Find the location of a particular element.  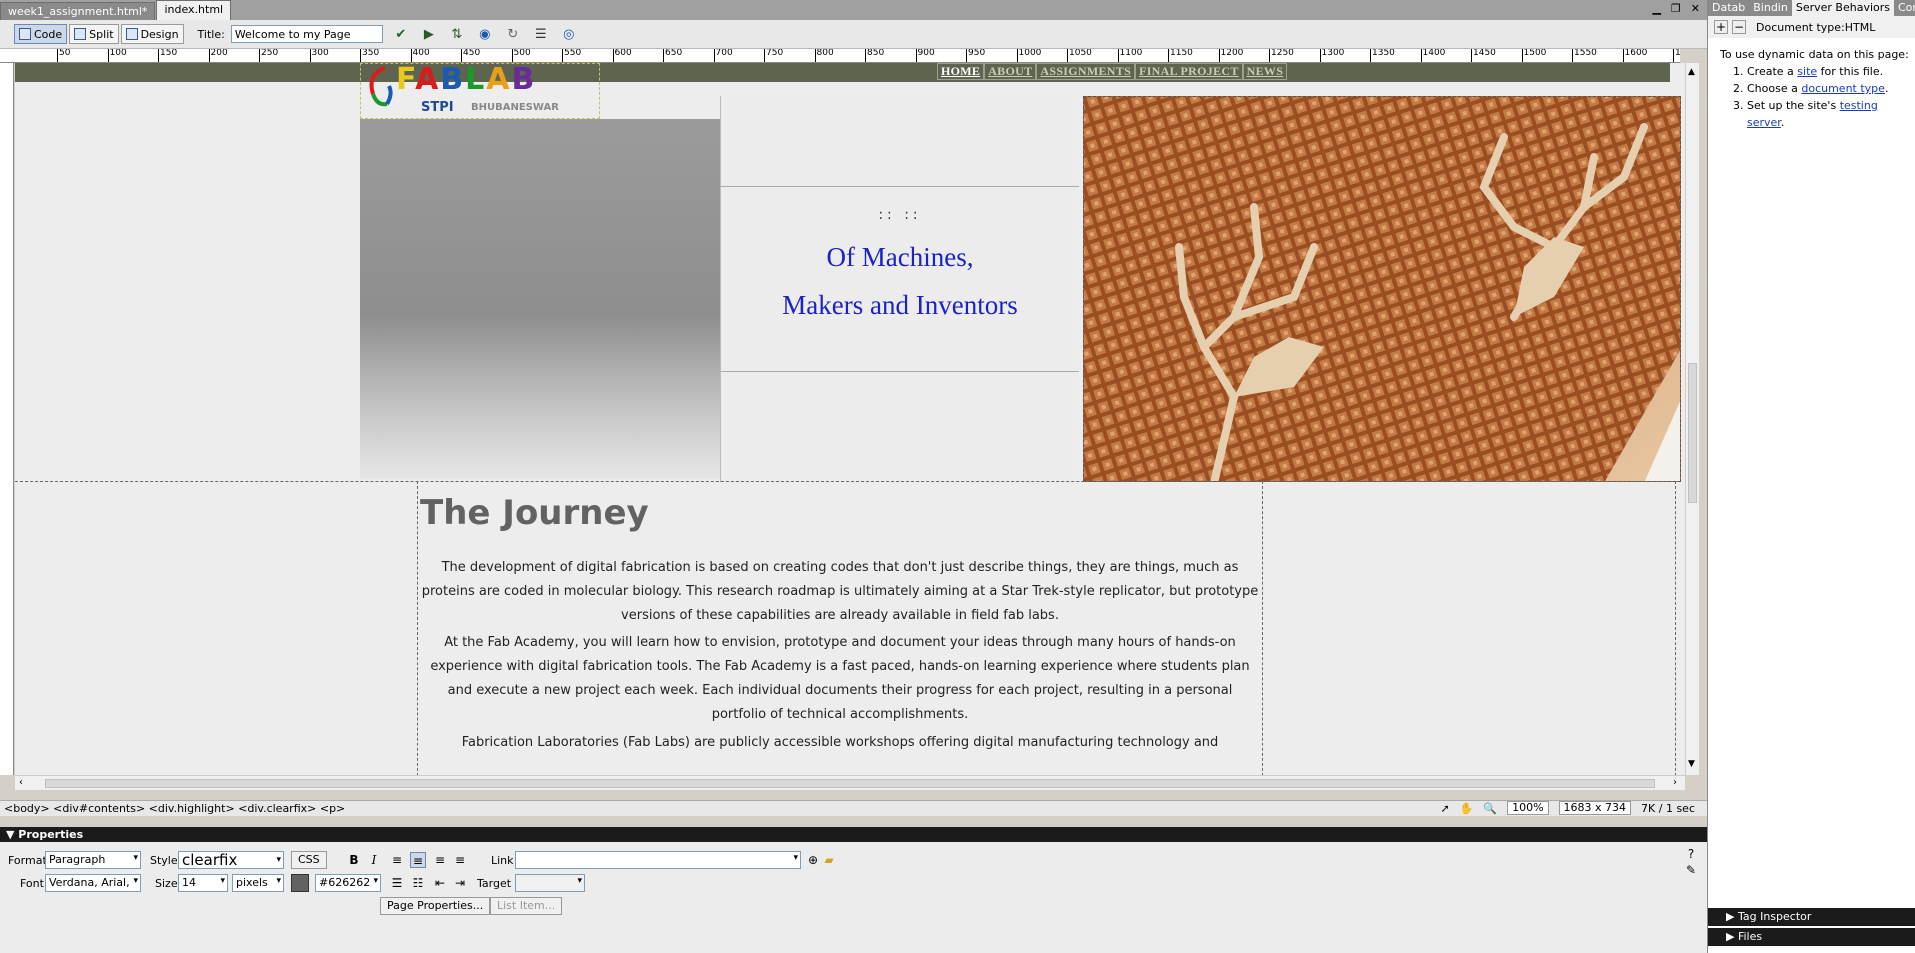

ruler-tick: 1400 is located at coordinates (1432, 55).